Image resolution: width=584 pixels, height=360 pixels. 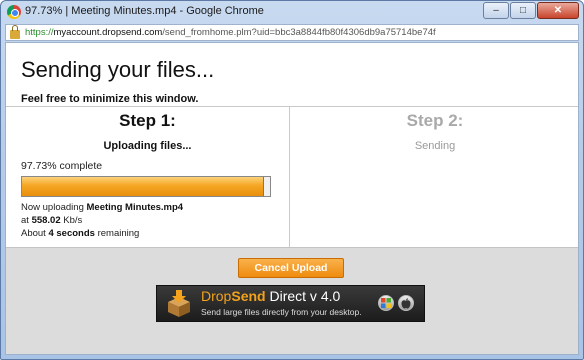 I want to click on close-button: ✕, so click(x=558, y=10).